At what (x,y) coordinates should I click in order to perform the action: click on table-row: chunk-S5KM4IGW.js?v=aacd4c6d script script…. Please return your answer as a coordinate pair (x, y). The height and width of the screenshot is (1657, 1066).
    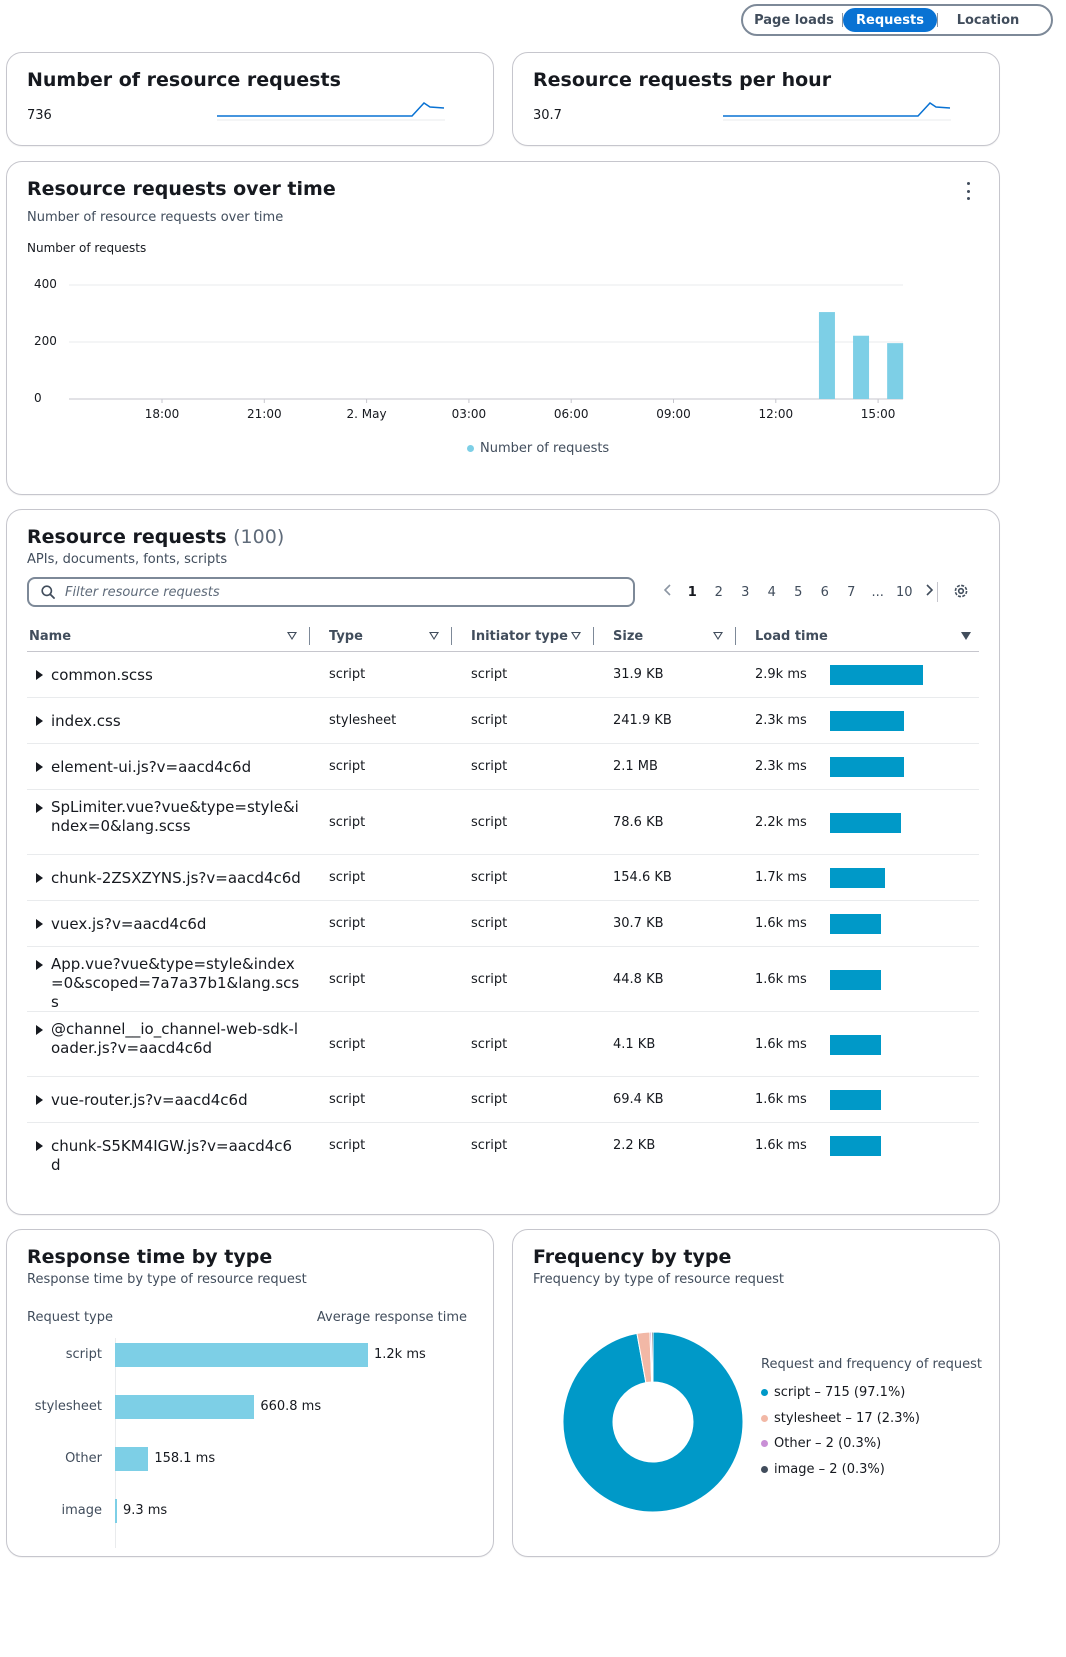
    Looking at the image, I should click on (503, 1148).